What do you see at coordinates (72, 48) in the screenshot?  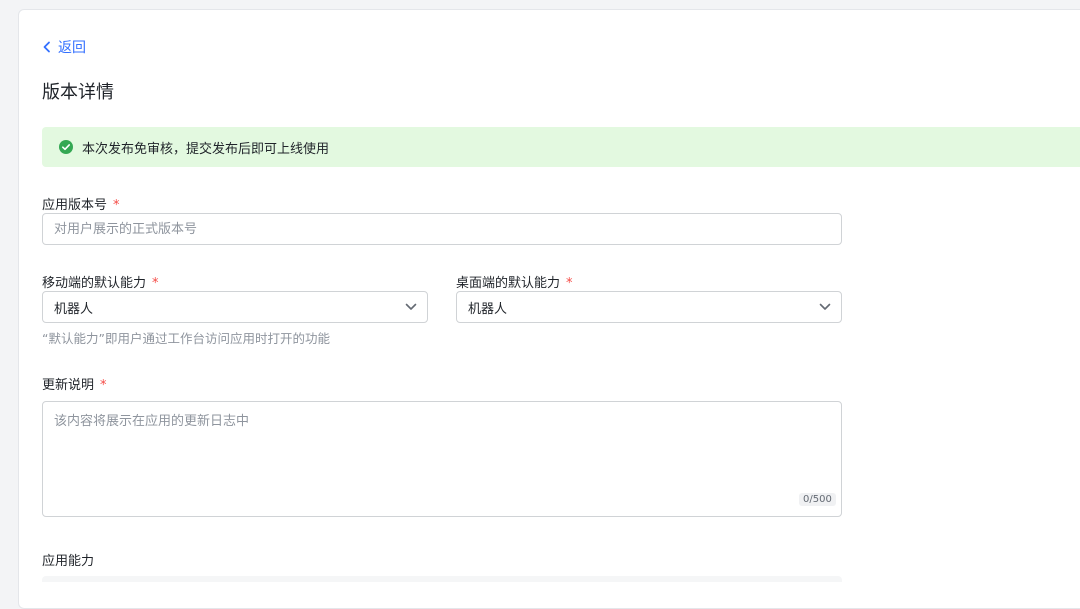 I see `back-label: 返回` at bounding box center [72, 48].